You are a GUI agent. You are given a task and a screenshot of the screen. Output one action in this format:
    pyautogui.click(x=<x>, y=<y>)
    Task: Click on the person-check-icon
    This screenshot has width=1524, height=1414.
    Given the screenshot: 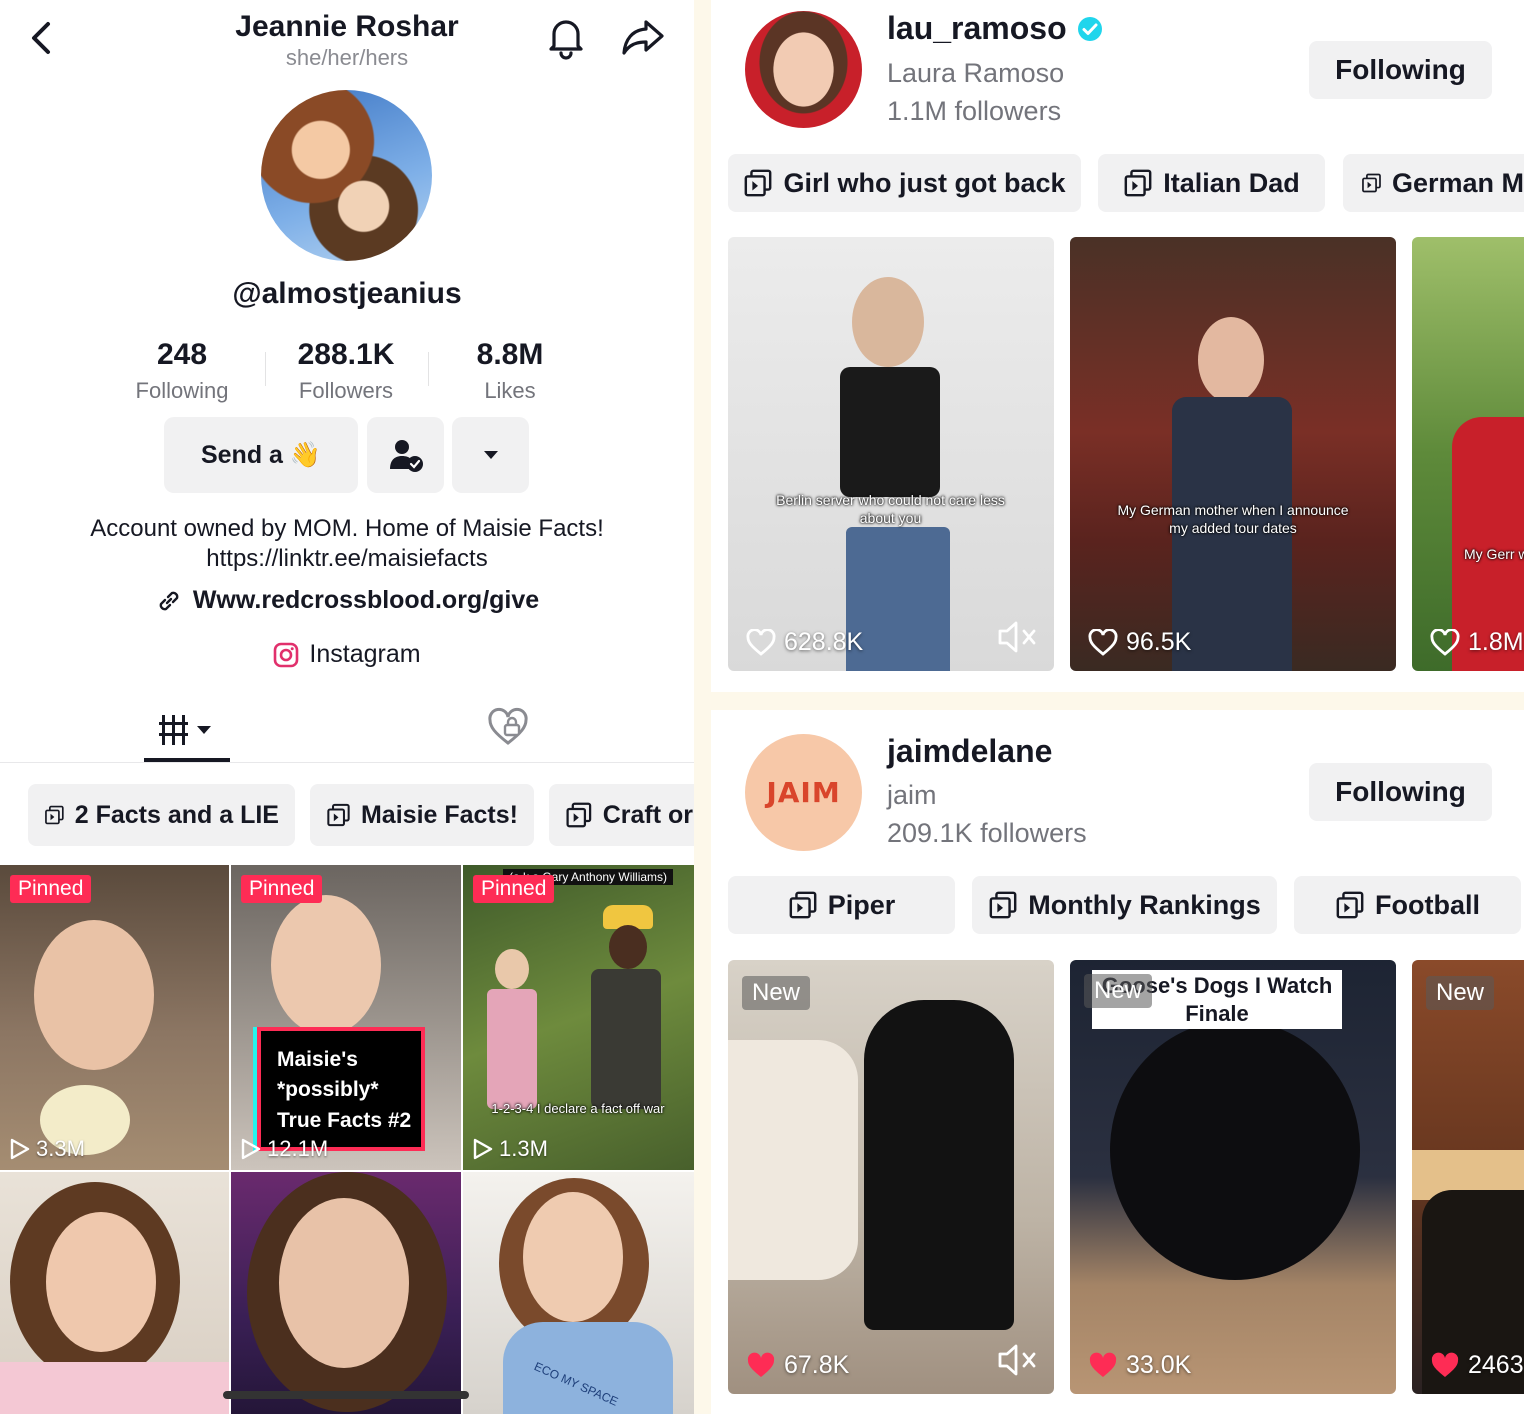 What is the action you would take?
    pyautogui.click(x=406, y=456)
    